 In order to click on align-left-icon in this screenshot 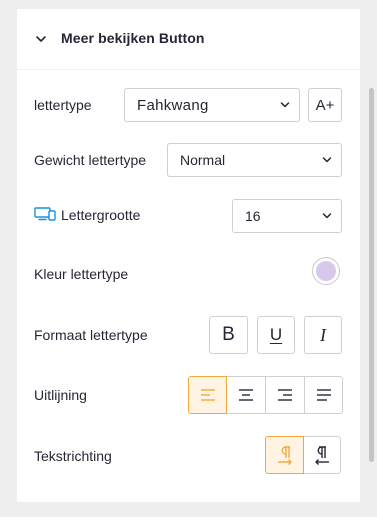, I will do `click(207, 395)`.